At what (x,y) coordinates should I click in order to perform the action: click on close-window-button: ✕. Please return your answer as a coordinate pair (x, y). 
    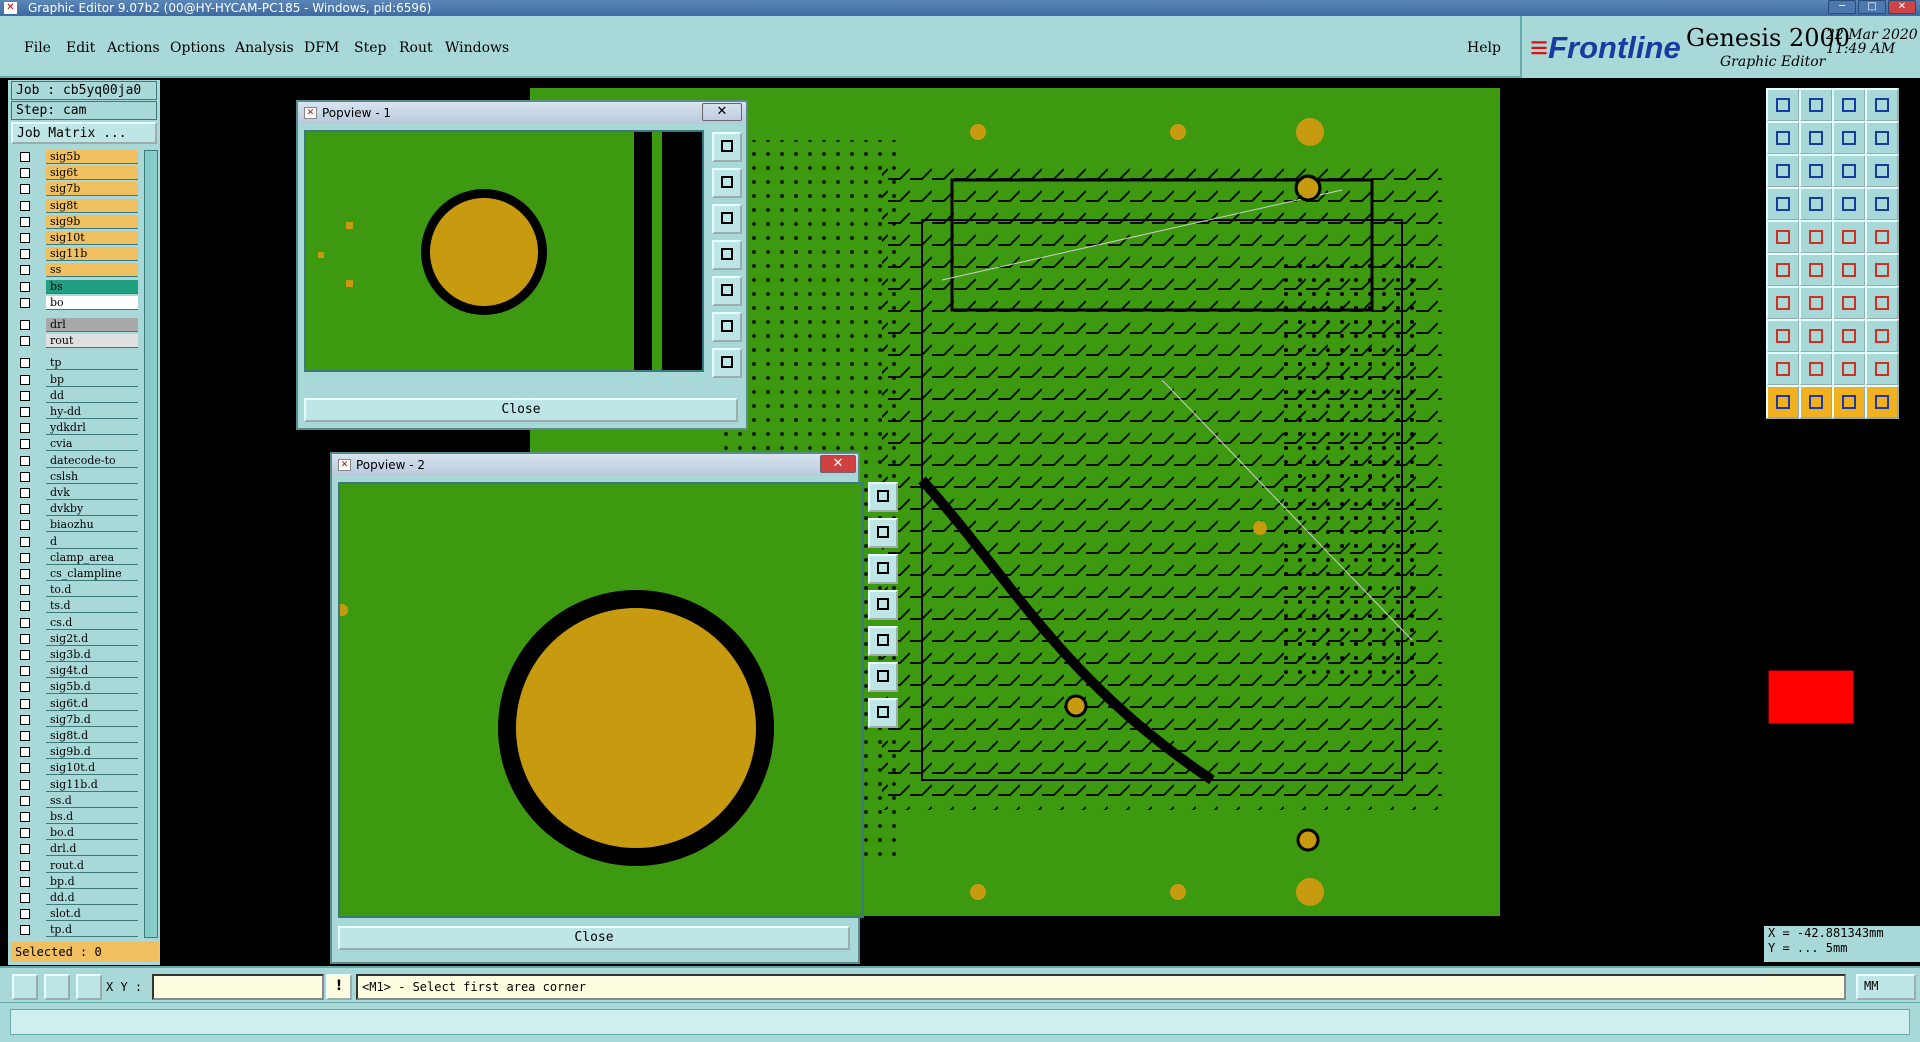
    Looking at the image, I should click on (1902, 7).